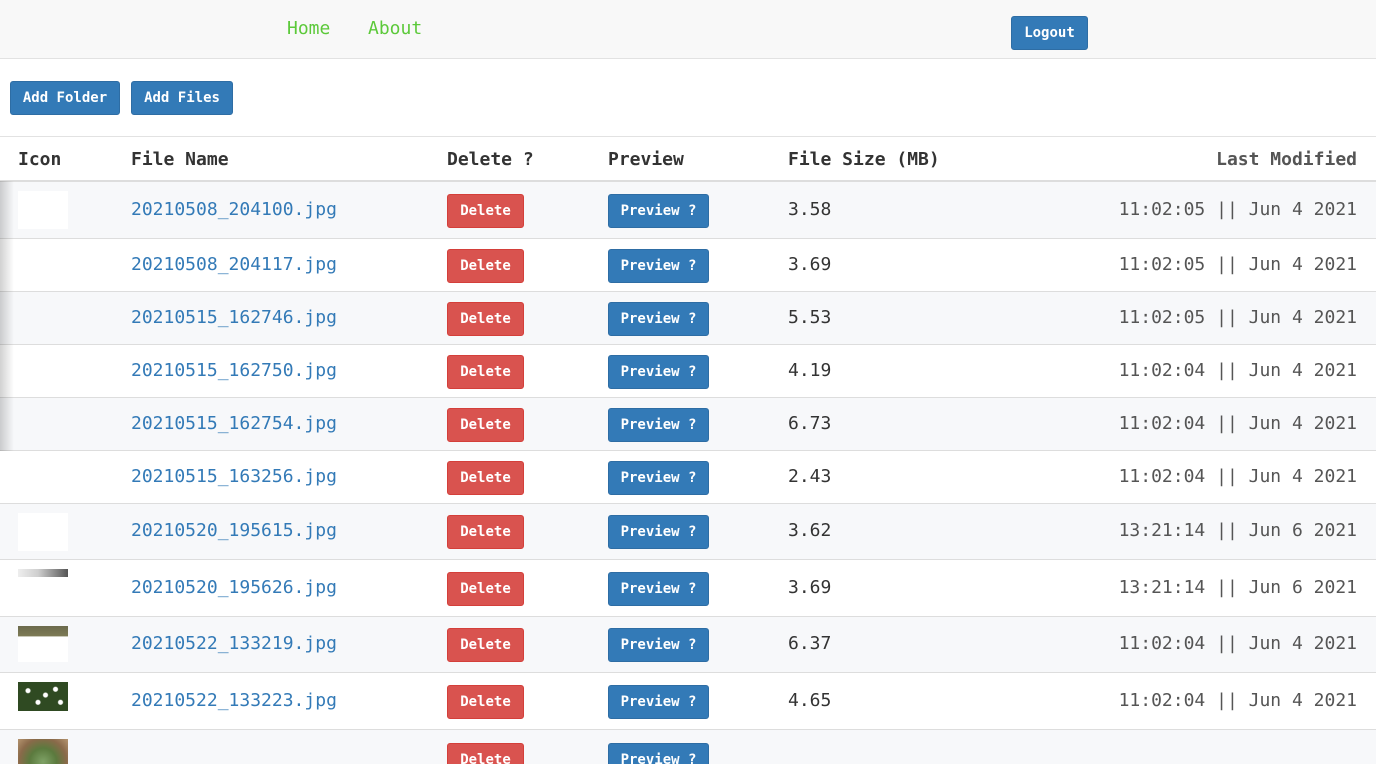 Image resolution: width=1376 pixels, height=764 pixels. What do you see at coordinates (810, 476) in the screenshot?
I see `file-size: 2.43` at bounding box center [810, 476].